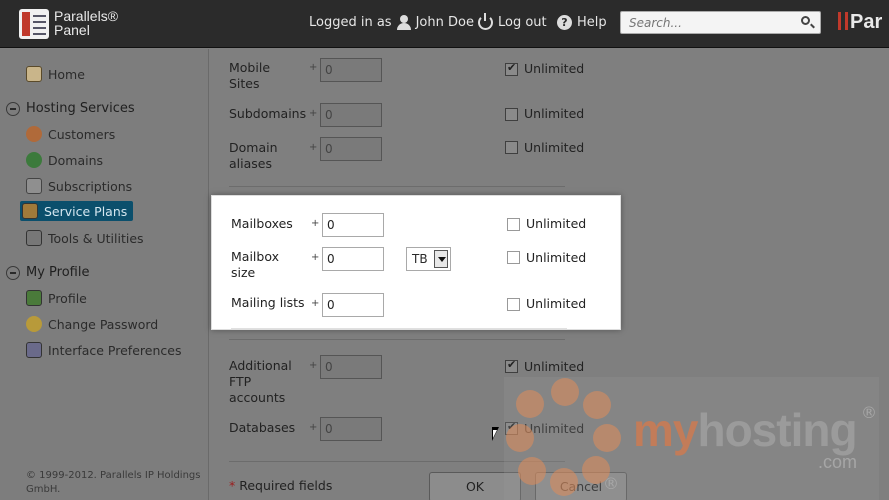  What do you see at coordinates (34, 298) in the screenshot?
I see `profile-icon` at bounding box center [34, 298].